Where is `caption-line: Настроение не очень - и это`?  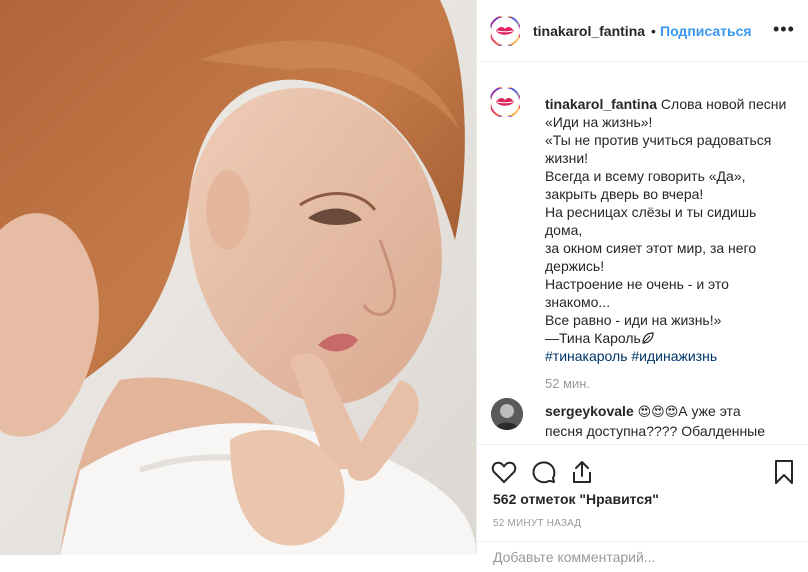 caption-line: Настроение не очень - и это is located at coordinates (637, 284).